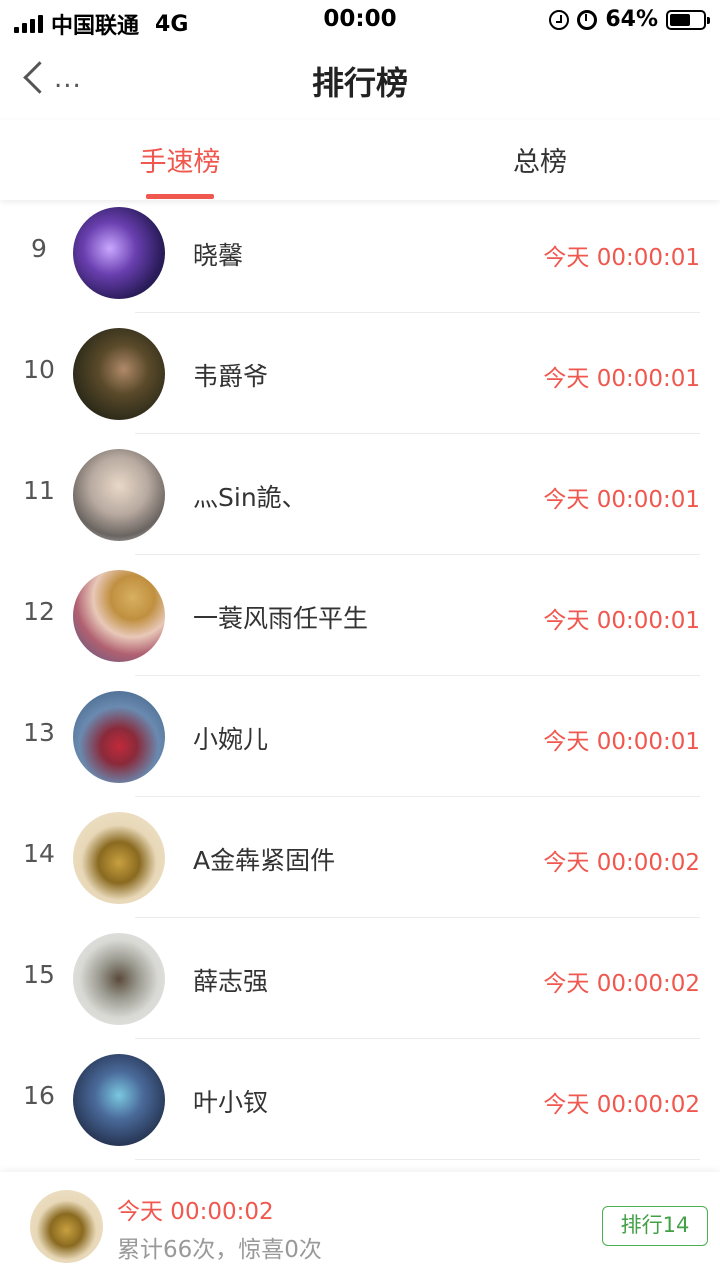 Image resolution: width=720 pixels, height=1280 pixels. What do you see at coordinates (39, 248) in the screenshot?
I see `rank-number: 9` at bounding box center [39, 248].